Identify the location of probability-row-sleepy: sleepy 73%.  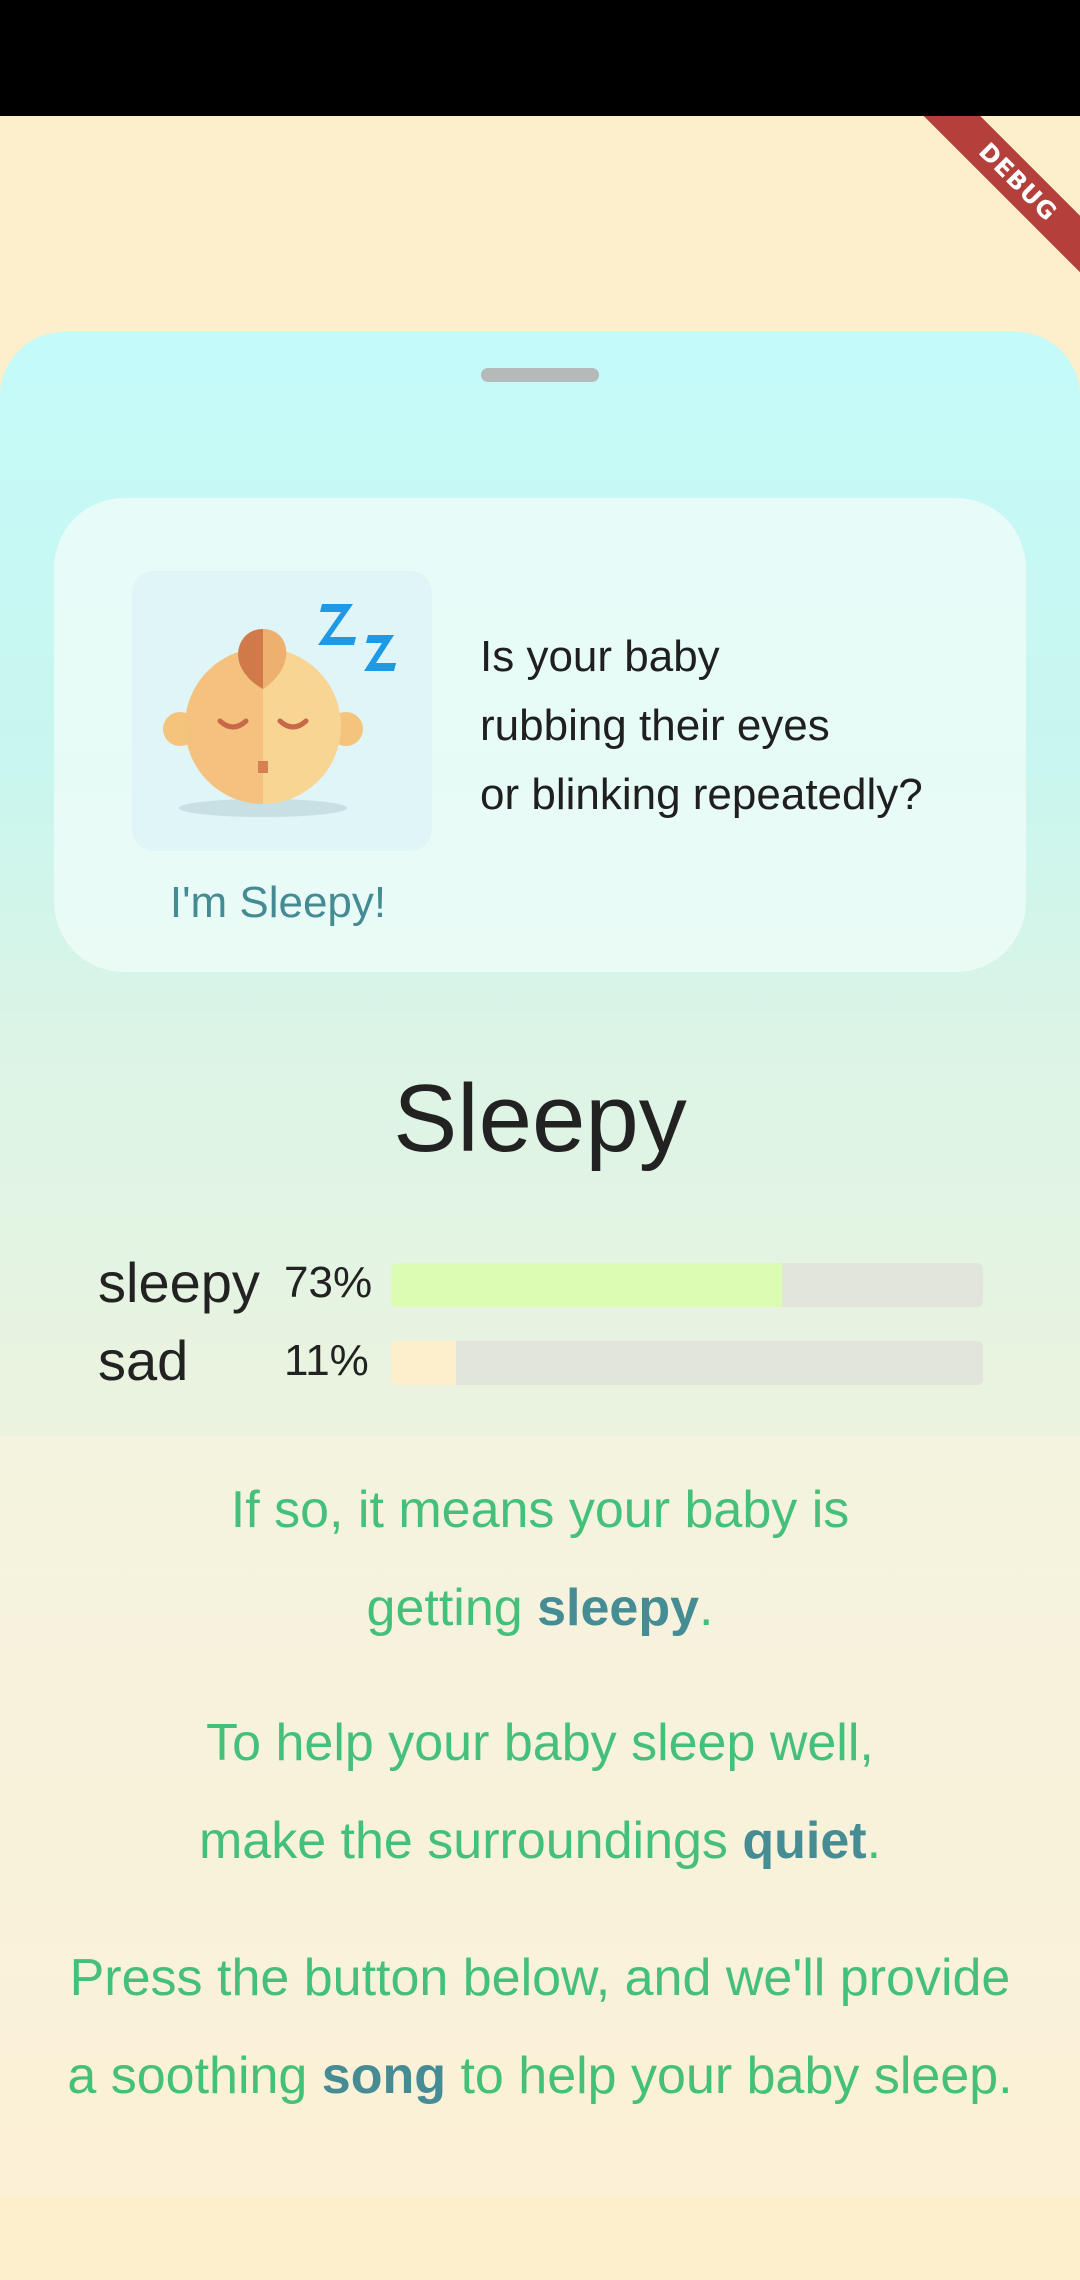
(540, 1283).